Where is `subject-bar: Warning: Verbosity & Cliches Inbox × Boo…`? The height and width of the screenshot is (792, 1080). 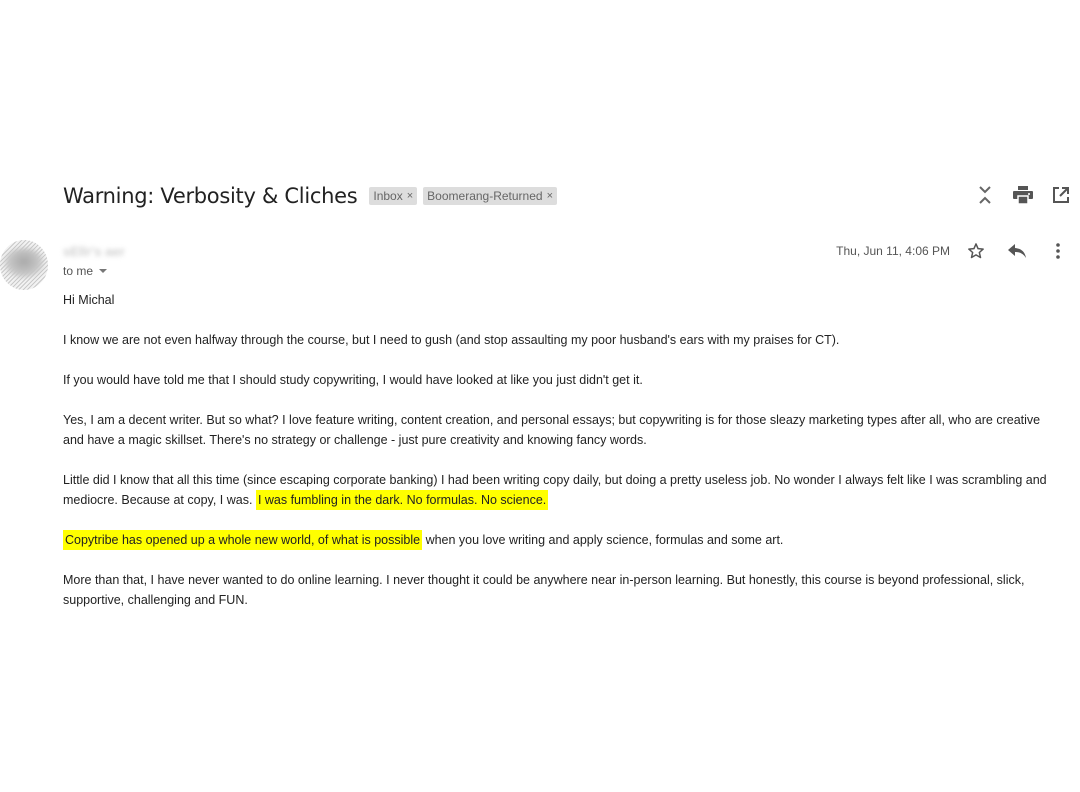 subject-bar: Warning: Verbosity & Cliches Inbox × Boo… is located at coordinates (313, 196).